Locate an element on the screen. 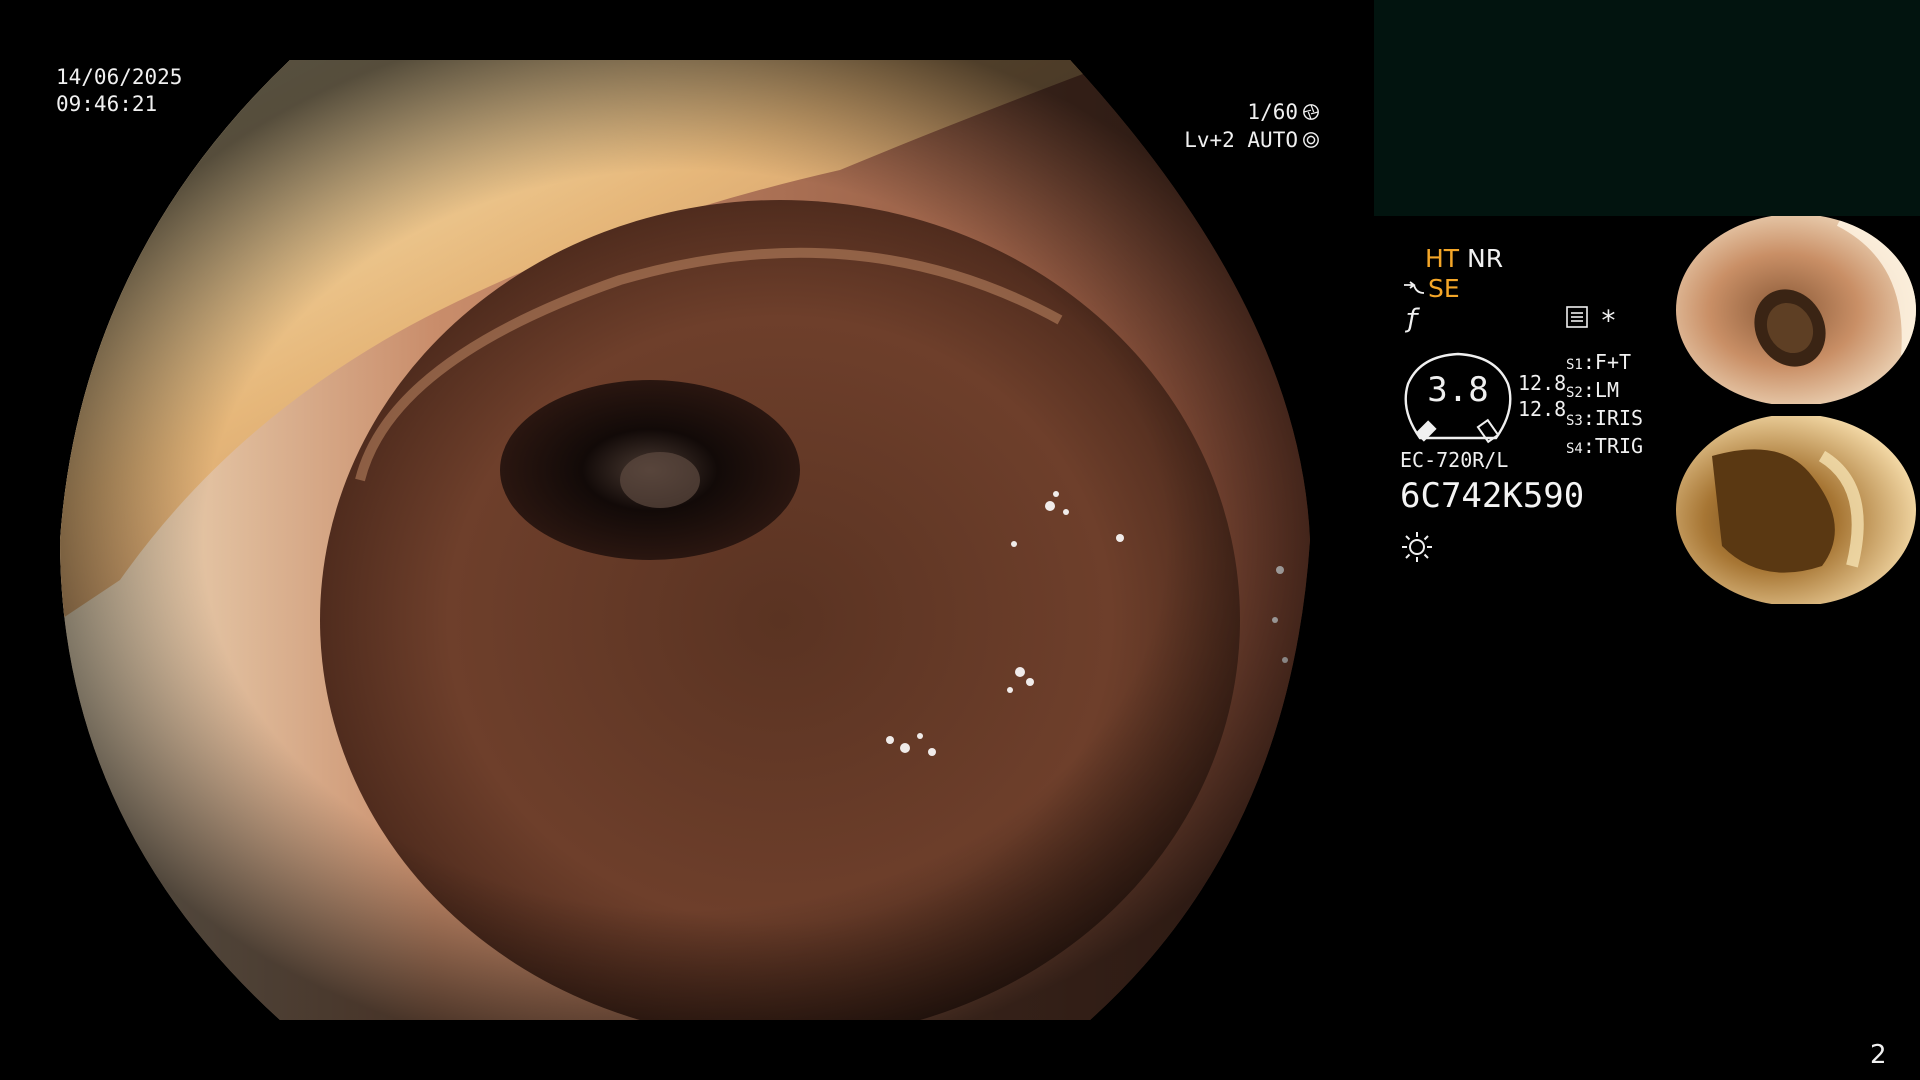 The width and height of the screenshot is (1920, 1080). time-text: 09:46:21 is located at coordinates (107, 104).